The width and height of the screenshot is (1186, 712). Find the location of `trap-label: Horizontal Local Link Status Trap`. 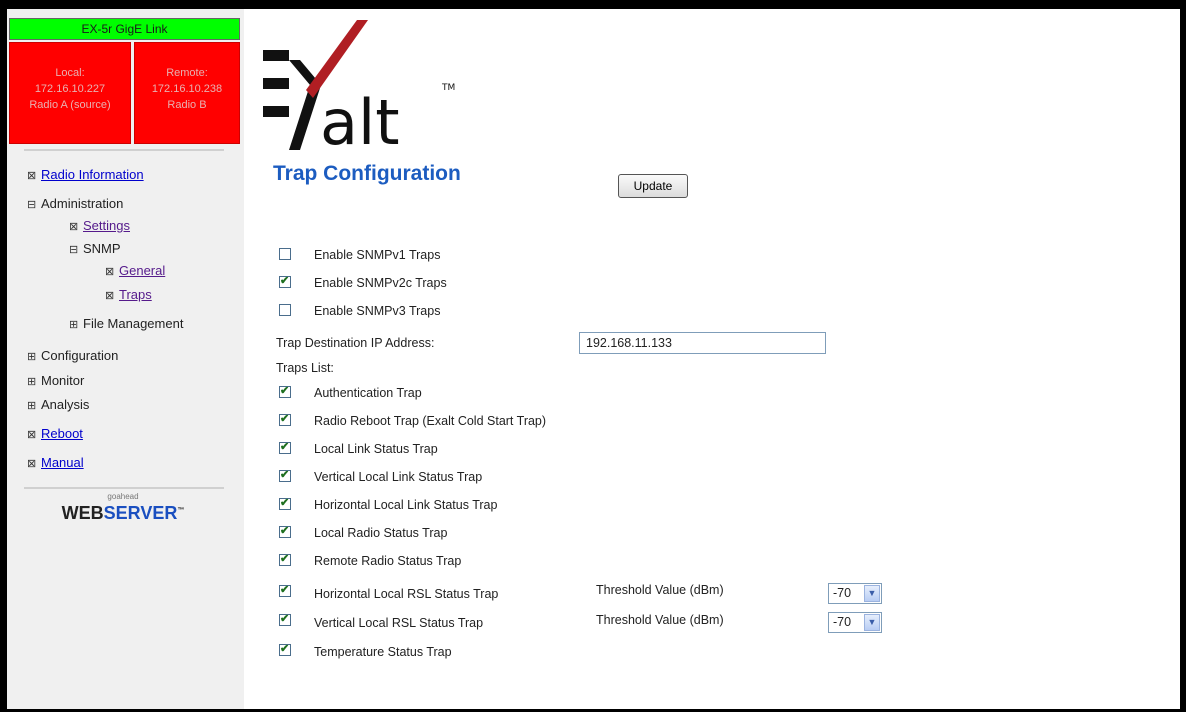

trap-label: Horizontal Local Link Status Trap is located at coordinates (406, 505).